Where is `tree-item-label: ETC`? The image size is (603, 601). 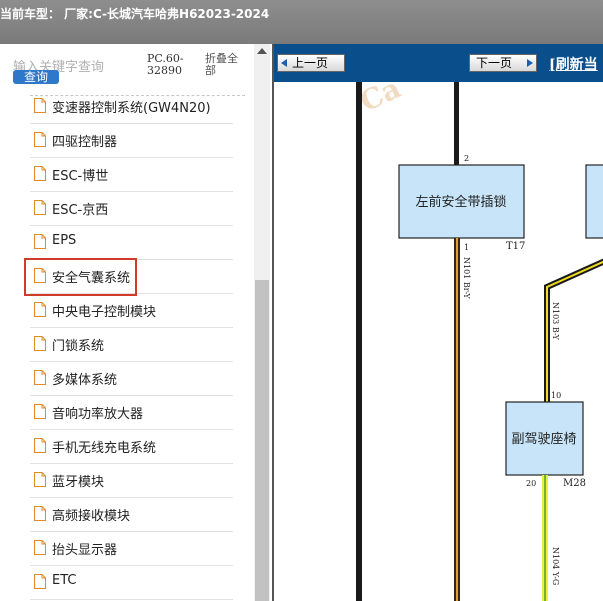
tree-item-label: ETC is located at coordinates (64, 580).